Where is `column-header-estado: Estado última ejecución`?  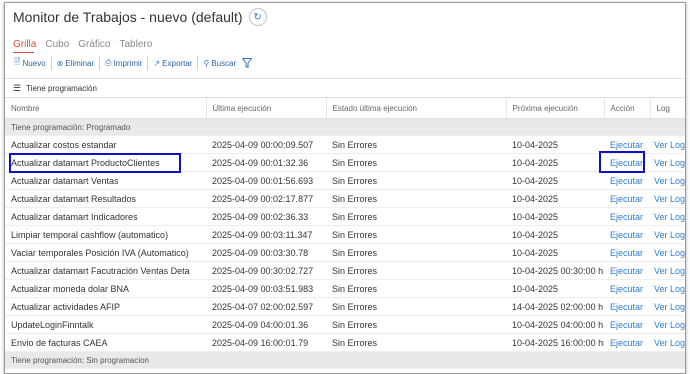
column-header-estado: Estado última ejecución is located at coordinates (416, 108).